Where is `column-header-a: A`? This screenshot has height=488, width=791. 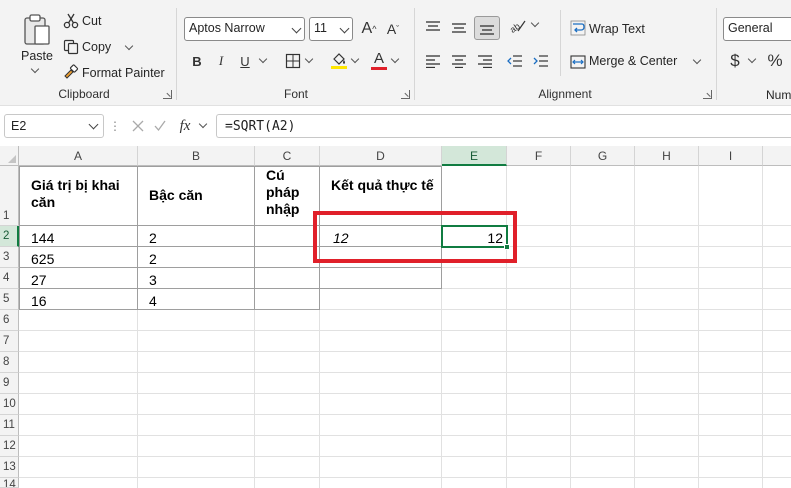 column-header-a: A is located at coordinates (78, 156).